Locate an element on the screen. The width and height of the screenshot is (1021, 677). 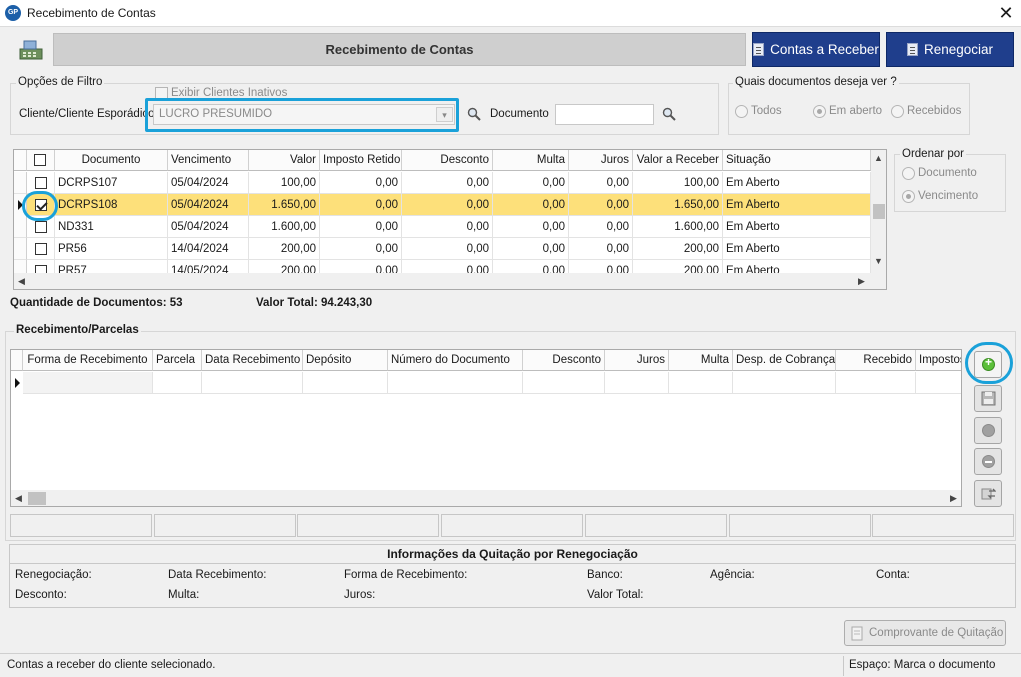
parcel-column-header: Impostos is located at coordinates (938, 360).